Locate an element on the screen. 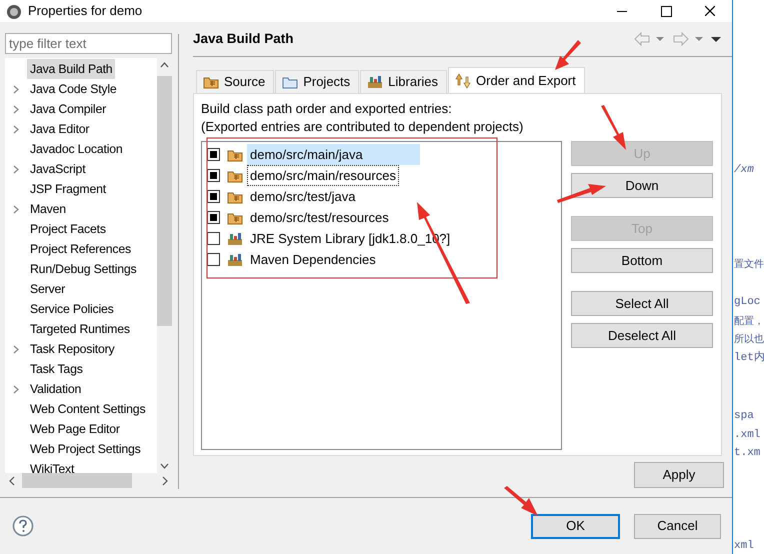 This screenshot has width=764, height=554. tab: Order and Export is located at coordinates (516, 80).